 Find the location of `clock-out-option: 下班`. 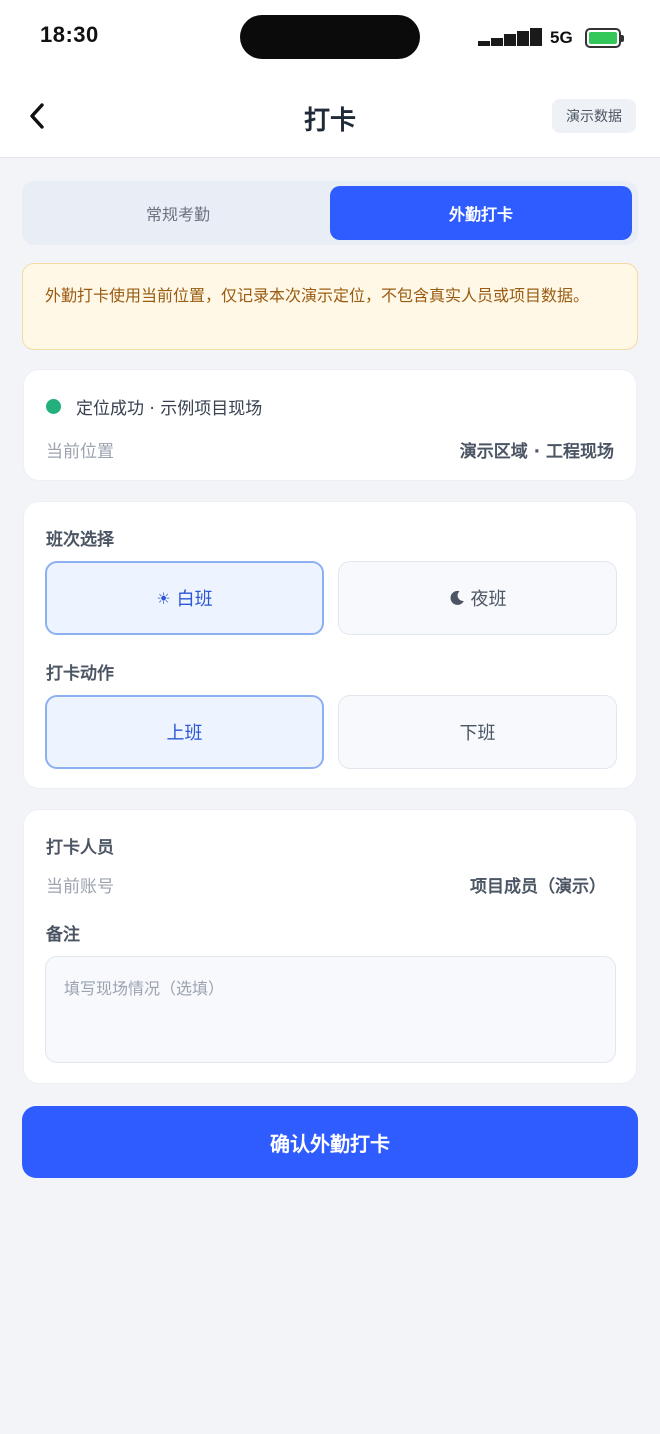

clock-out-option: 下班 is located at coordinates (477, 732).